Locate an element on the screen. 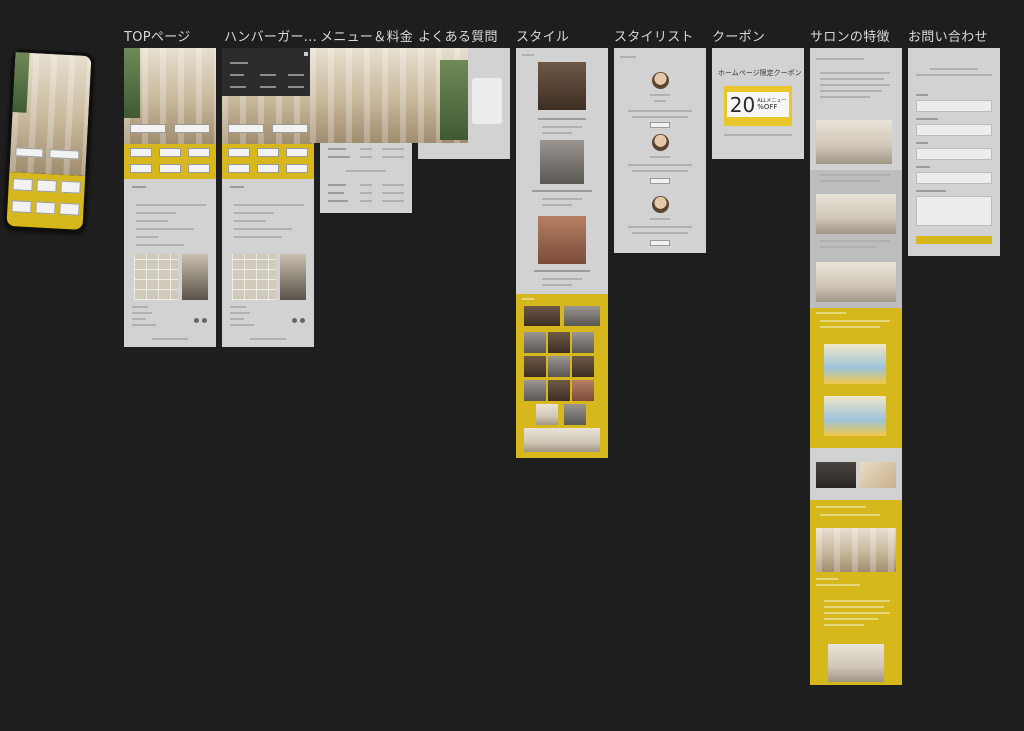 This screenshot has width=1024, height=731. frame-label-style: スタイル is located at coordinates (542, 35).